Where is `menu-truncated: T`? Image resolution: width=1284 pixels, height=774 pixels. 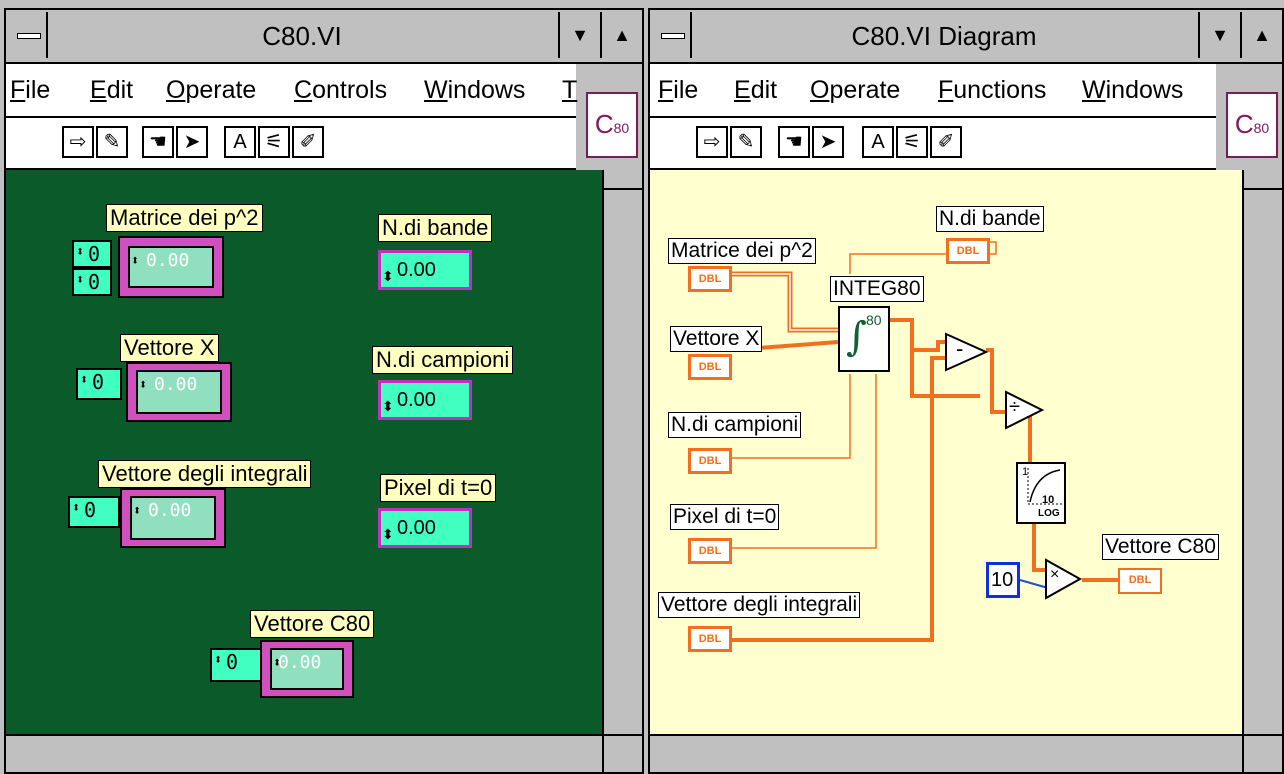
menu-truncated: T is located at coordinates (569, 90).